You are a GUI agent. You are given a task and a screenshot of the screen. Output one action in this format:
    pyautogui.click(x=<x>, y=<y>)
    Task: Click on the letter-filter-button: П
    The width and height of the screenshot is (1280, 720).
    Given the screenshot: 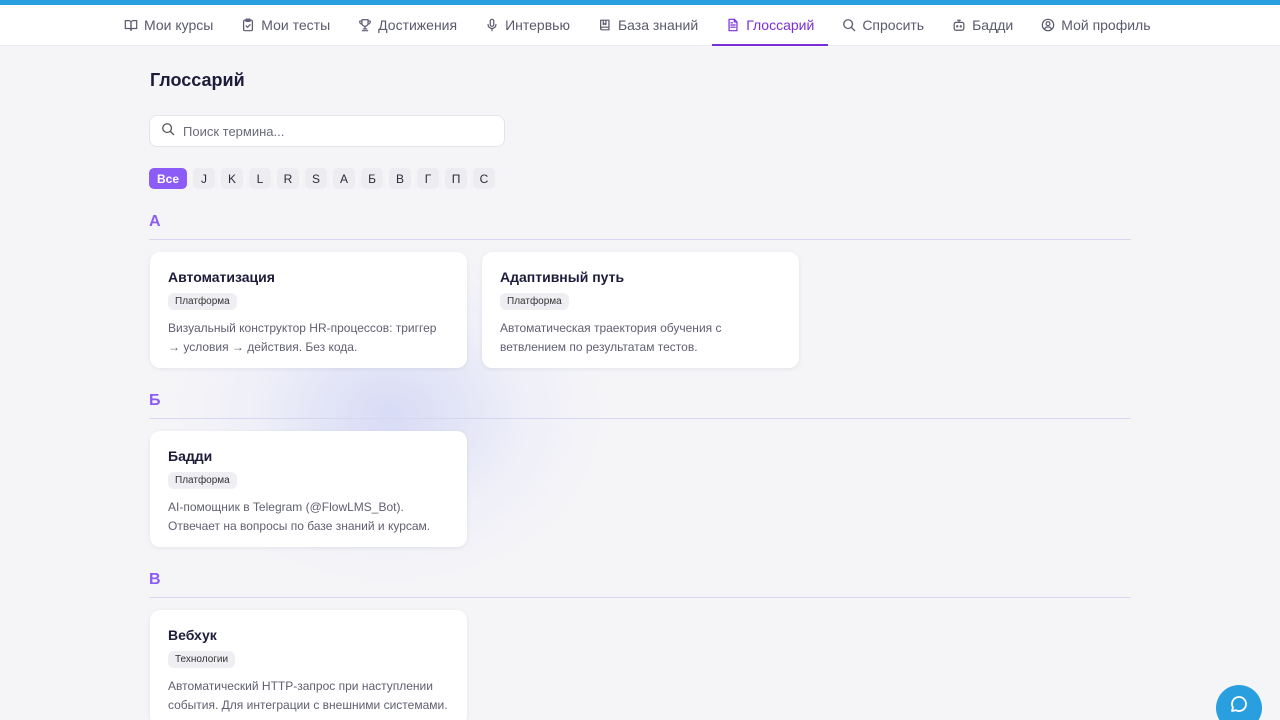 What is the action you would take?
    pyautogui.click(x=456, y=178)
    